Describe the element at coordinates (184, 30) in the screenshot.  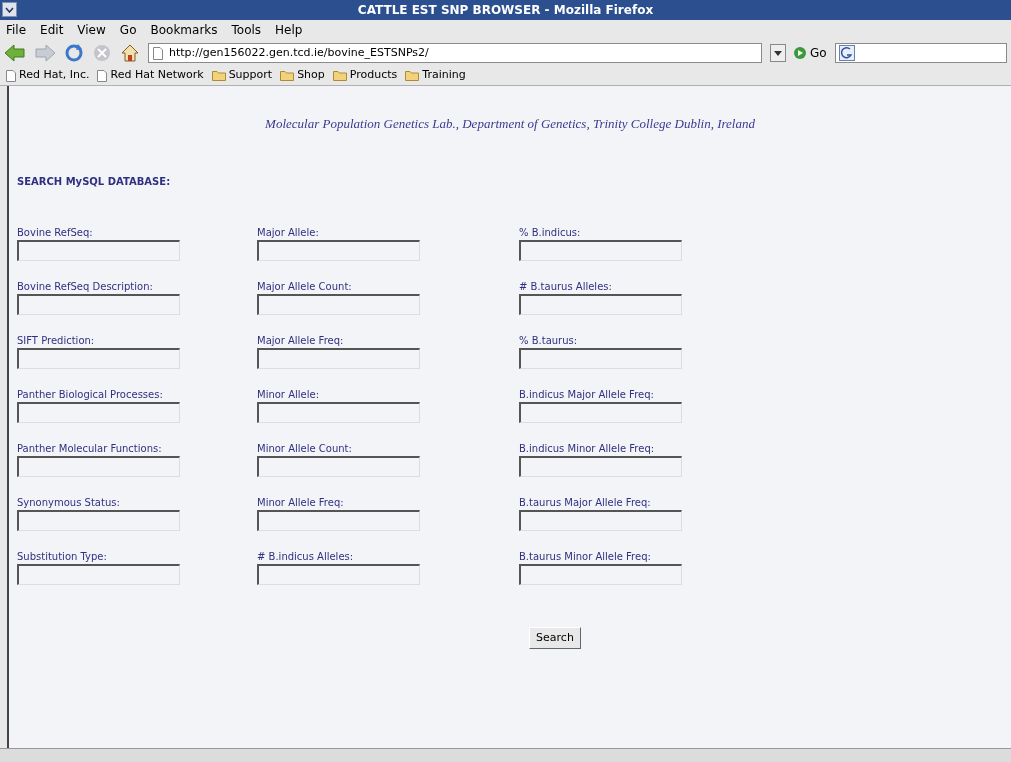
I see `menu-item: Bookmarks` at that location.